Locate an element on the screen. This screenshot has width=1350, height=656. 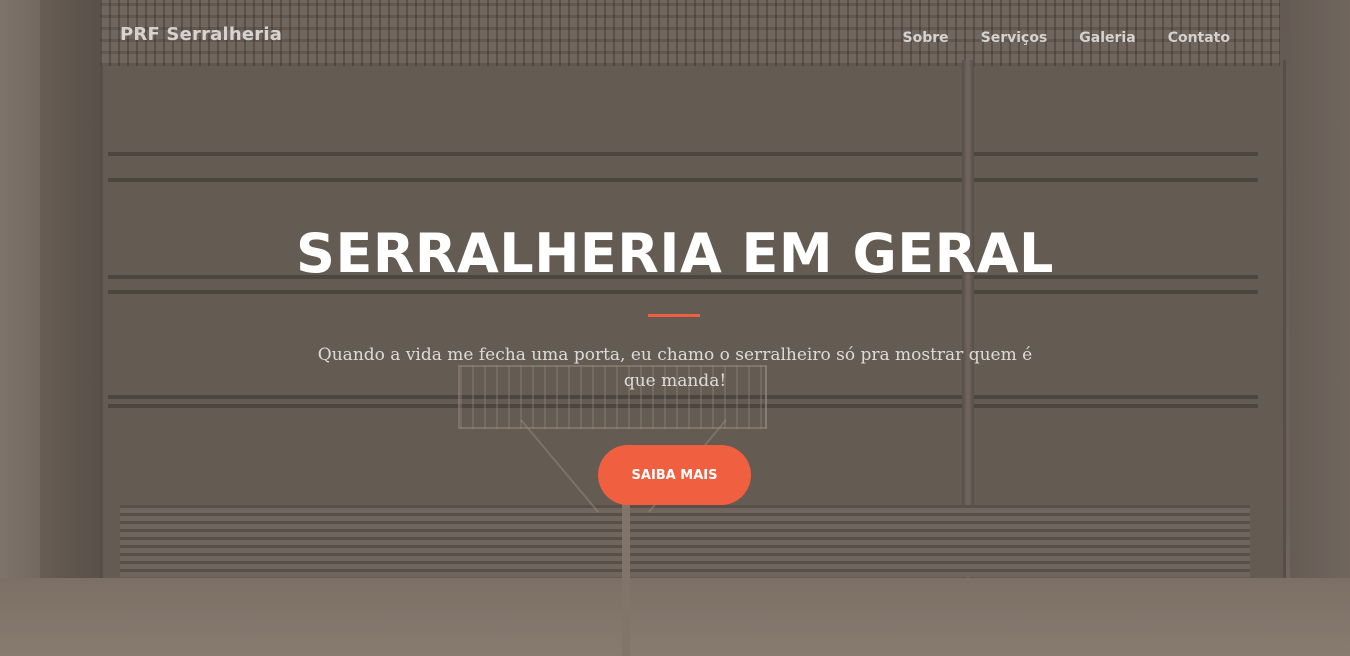
nav-item-galeria: Galeria is located at coordinates (1107, 36).